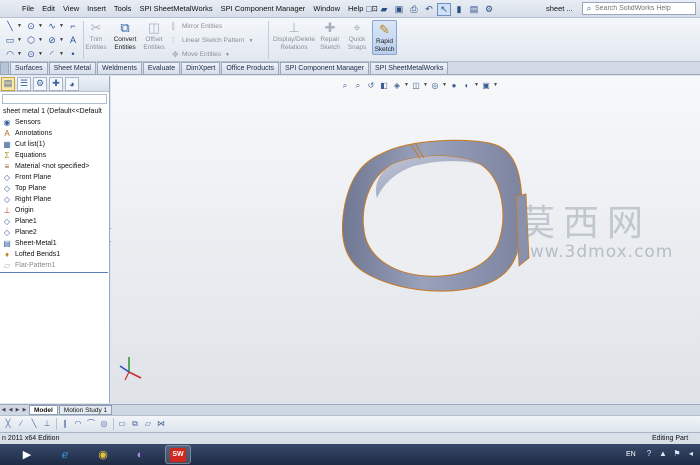 The width and height of the screenshot is (700, 465). I want to click on tree-item-annotations: A Annotations, so click(54, 133).